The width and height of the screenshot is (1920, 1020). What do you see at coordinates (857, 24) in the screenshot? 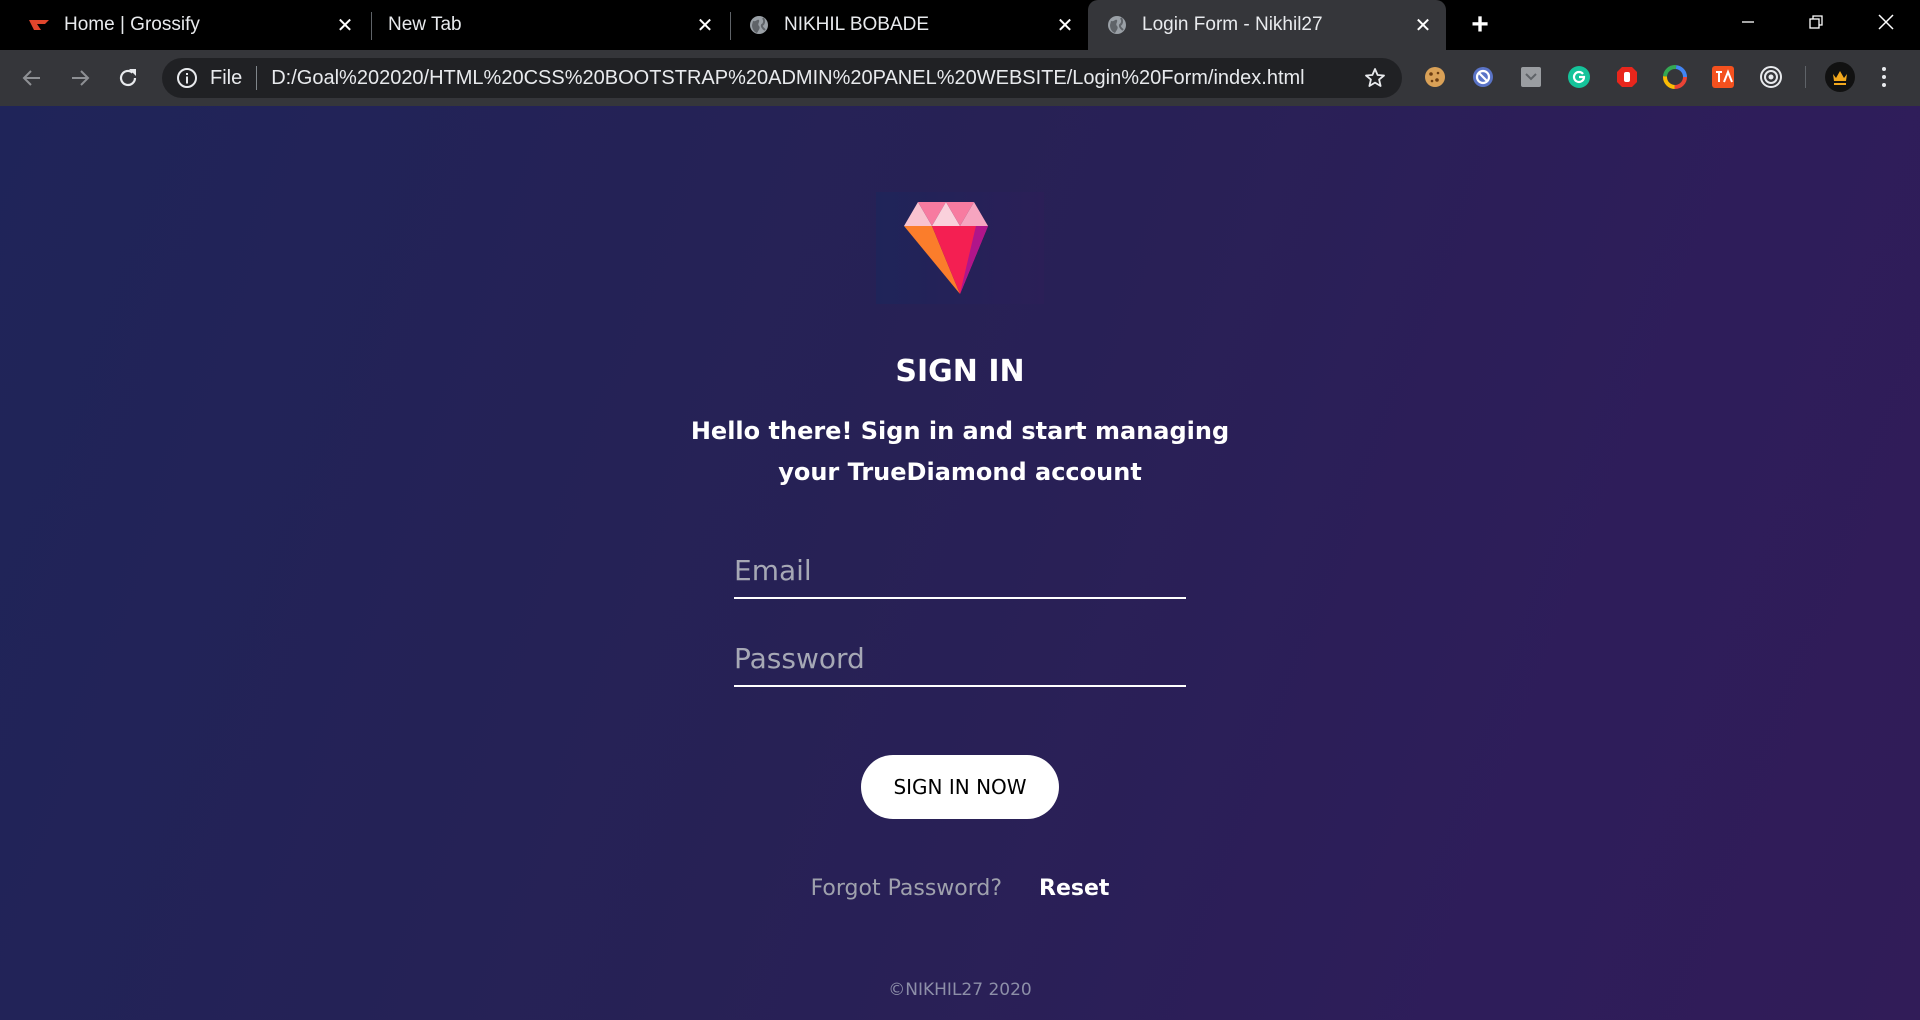
I see `tab-title: NIKHIL BOBADE` at bounding box center [857, 24].